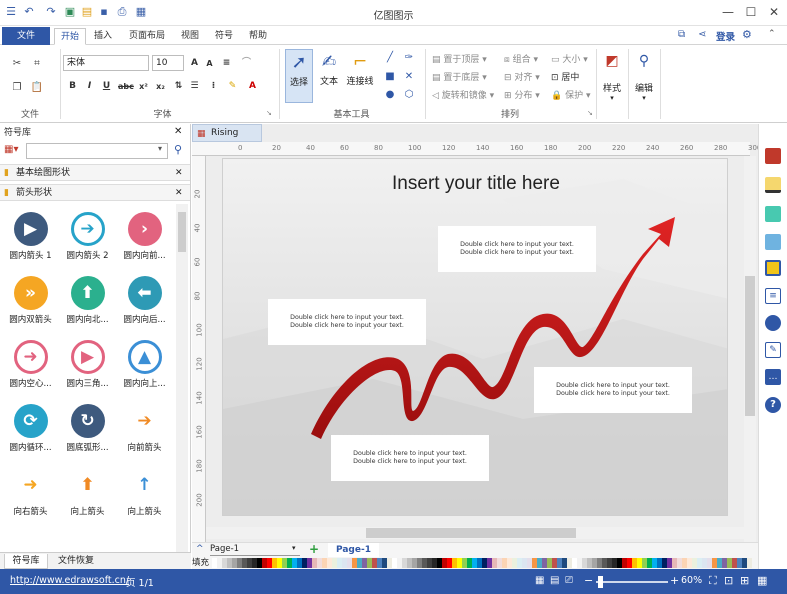 The height and width of the screenshot is (594, 787). Describe the element at coordinates (182, 378) in the screenshot. I see `panel-scrollbar` at that location.